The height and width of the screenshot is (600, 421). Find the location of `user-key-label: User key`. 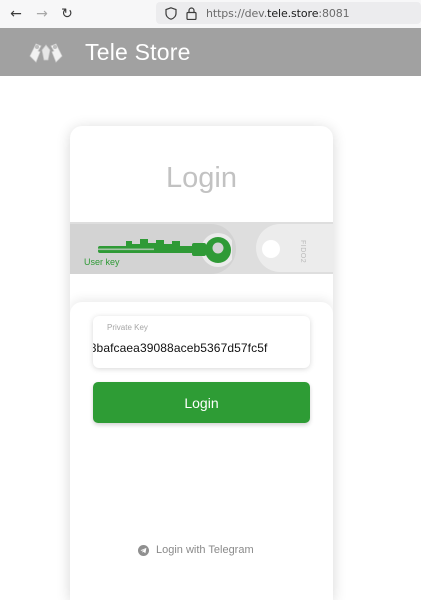

user-key-label: User key is located at coordinates (102, 262).